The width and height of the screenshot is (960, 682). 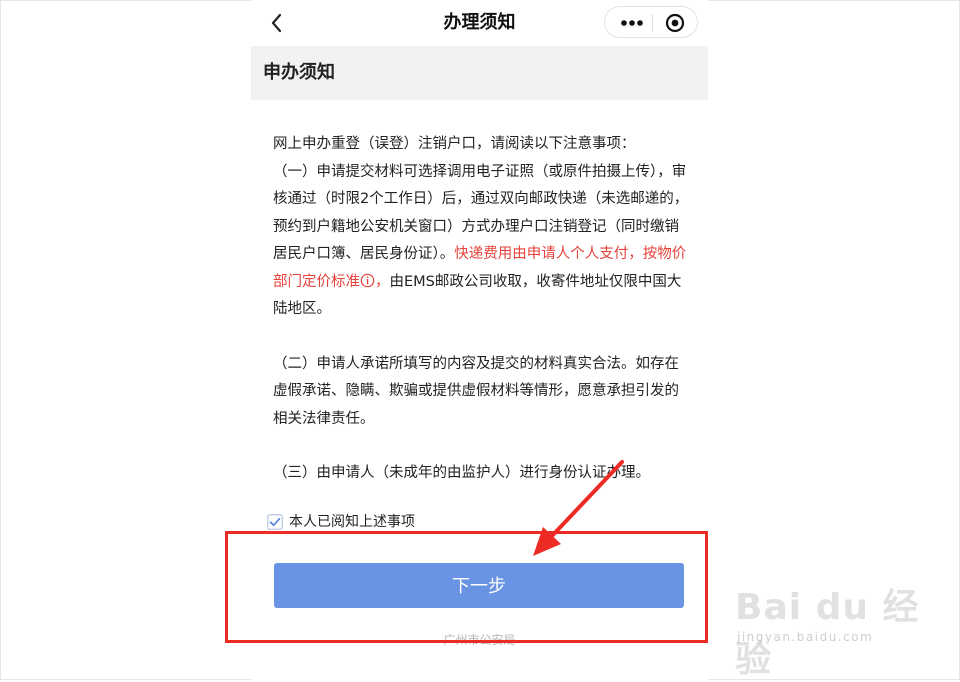 What do you see at coordinates (466, 587) in the screenshot?
I see `annotation-highlight-box` at bounding box center [466, 587].